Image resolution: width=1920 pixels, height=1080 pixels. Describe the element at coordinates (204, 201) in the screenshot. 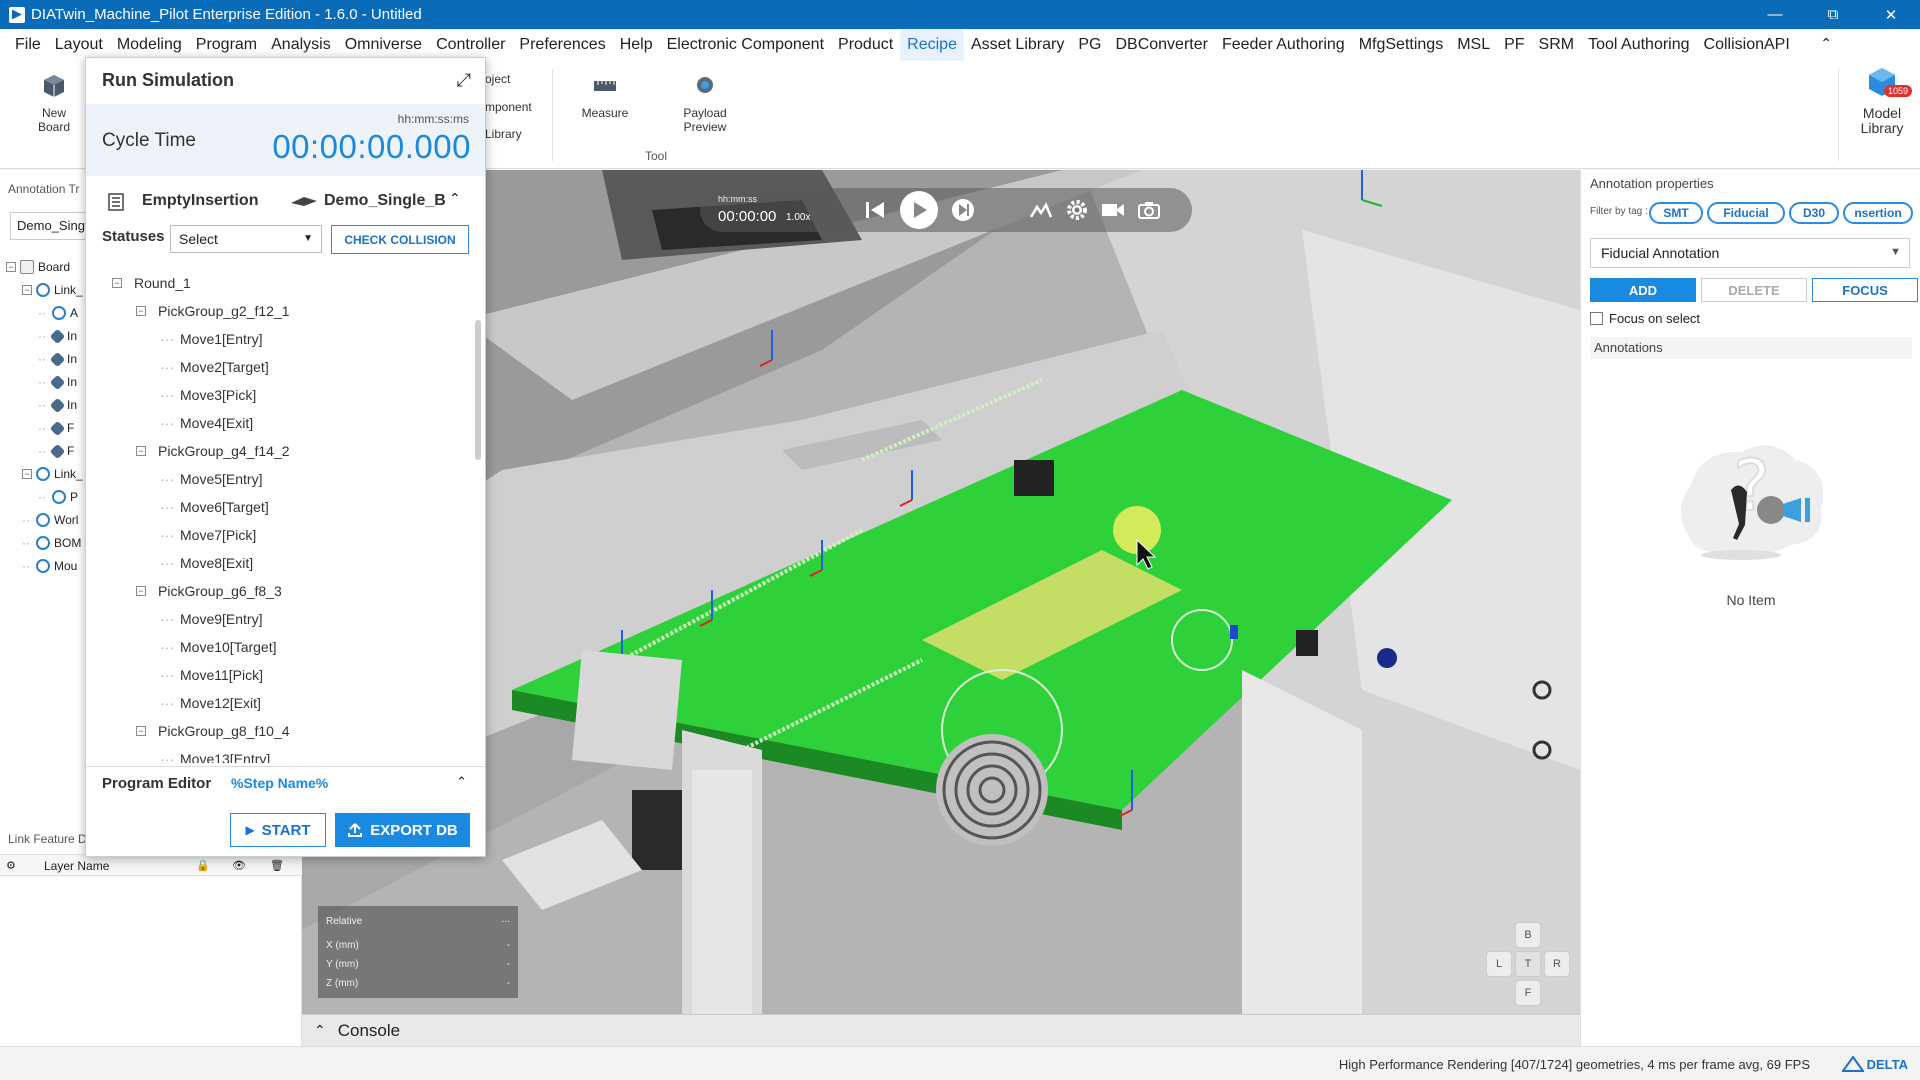

I see `program-name: EmptyInsertion` at that location.